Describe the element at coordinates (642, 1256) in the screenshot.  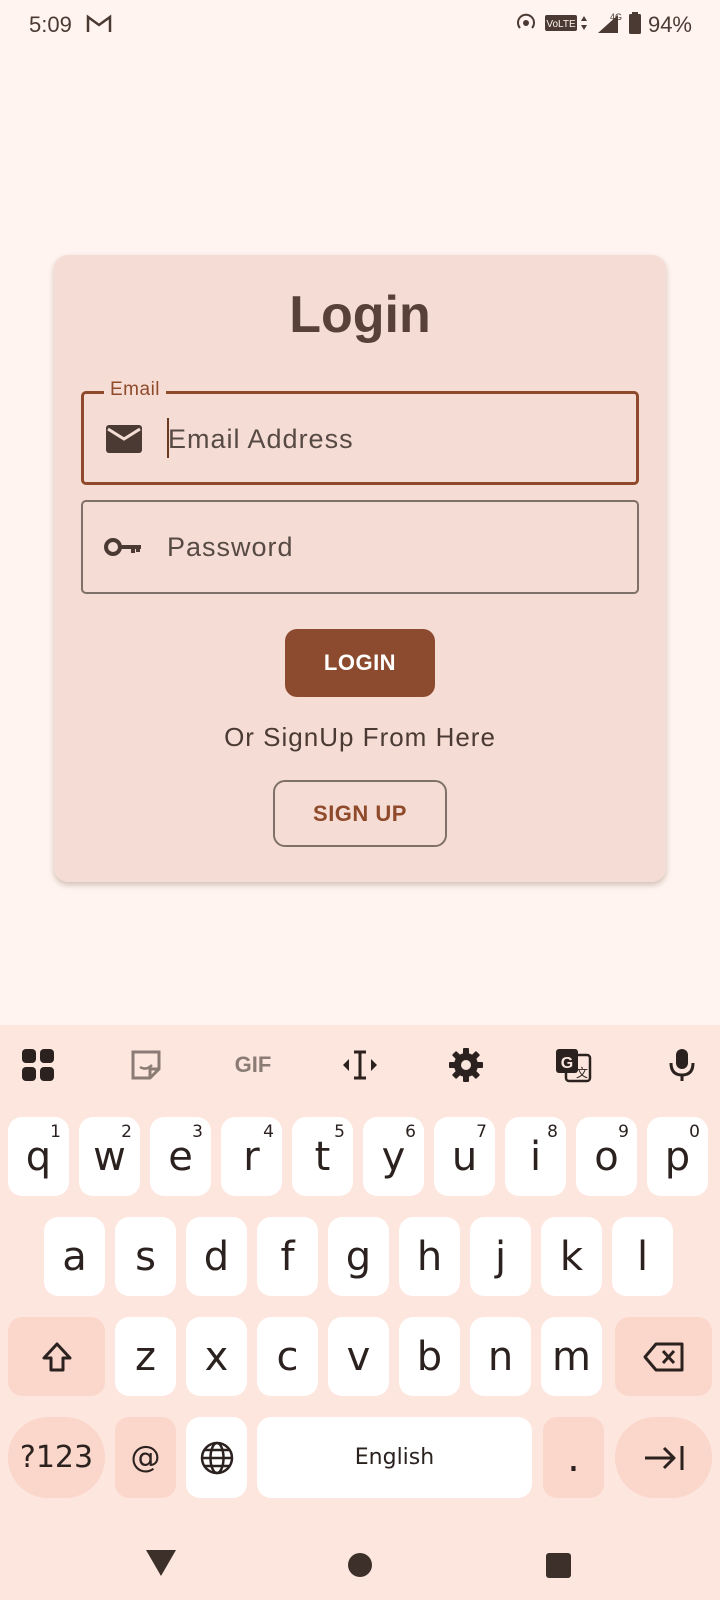
I see `key-l: l` at that location.